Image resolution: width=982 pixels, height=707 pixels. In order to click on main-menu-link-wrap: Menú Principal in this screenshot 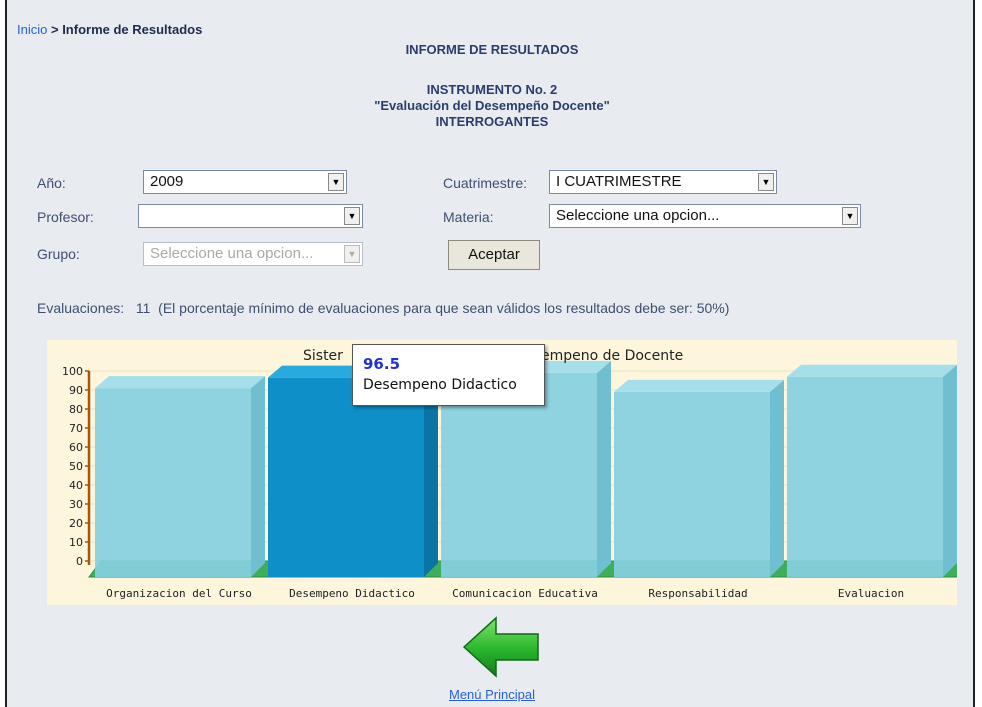, I will do `click(492, 694)`.